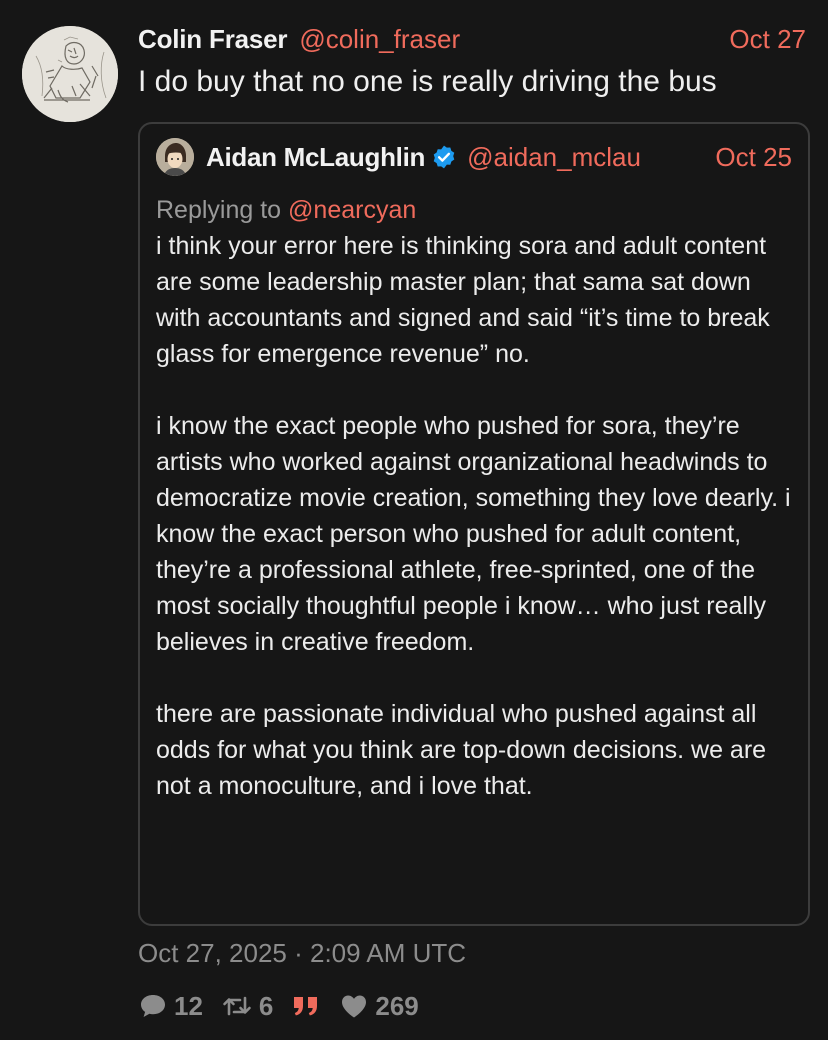  What do you see at coordinates (397, 1005) in the screenshot?
I see `like-count: 269` at bounding box center [397, 1005].